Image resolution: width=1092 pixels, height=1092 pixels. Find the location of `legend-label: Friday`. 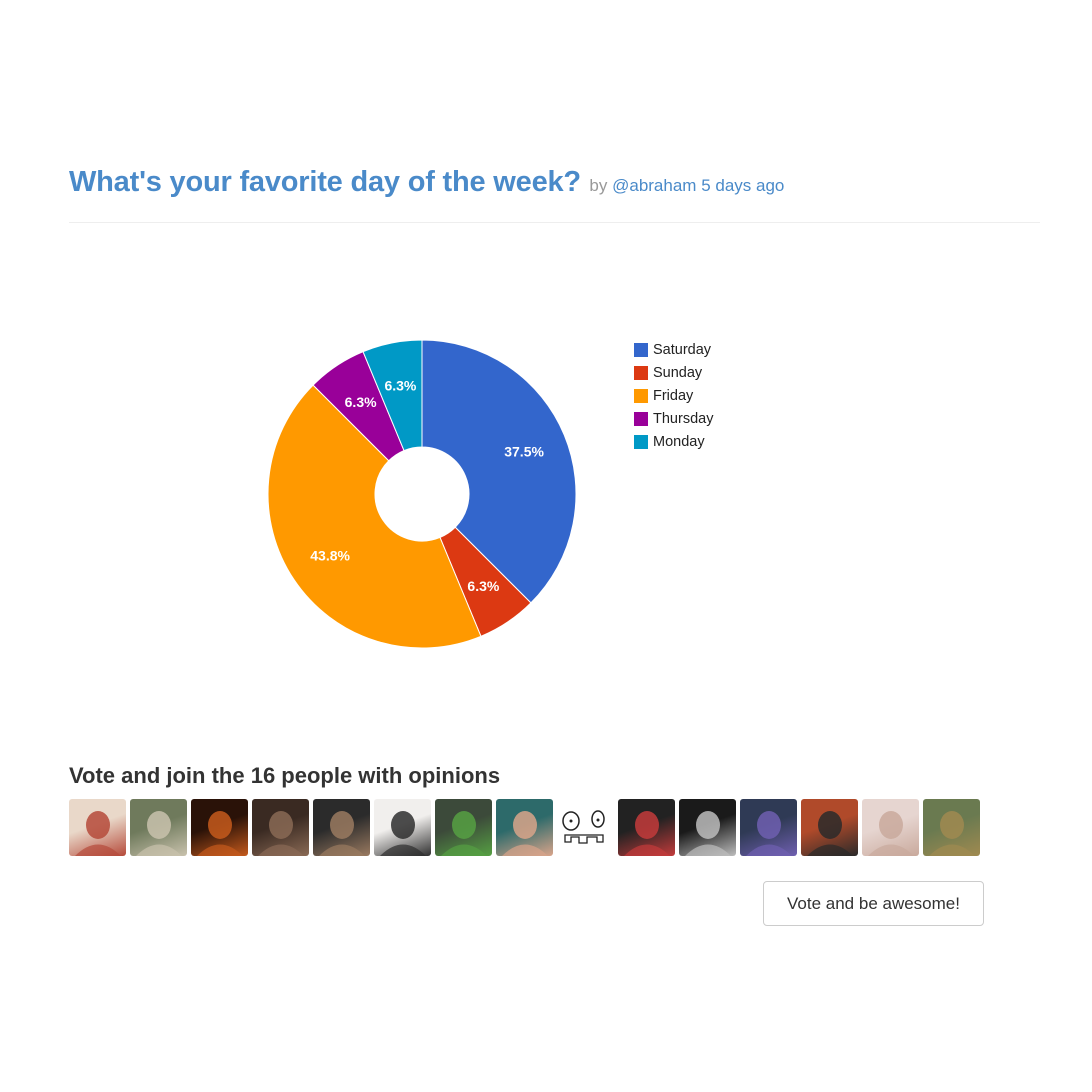

legend-label: Friday is located at coordinates (673, 395).